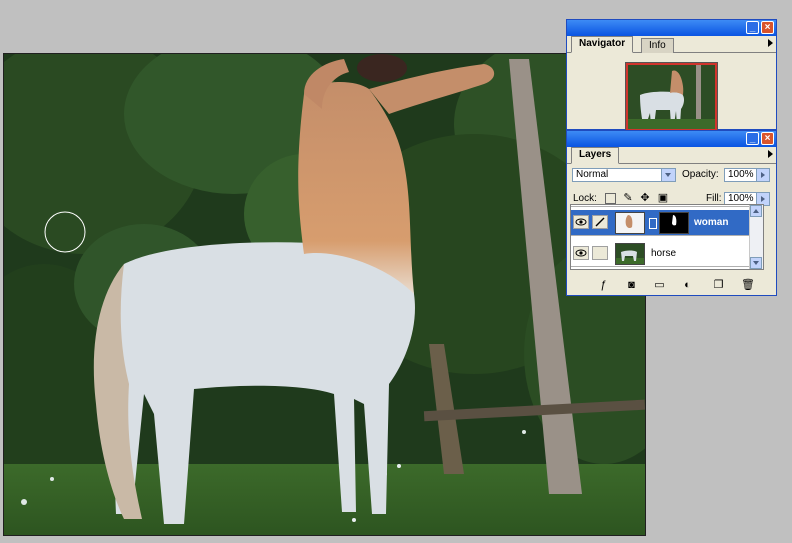  I want to click on blend-mode-value: Normal, so click(592, 174).